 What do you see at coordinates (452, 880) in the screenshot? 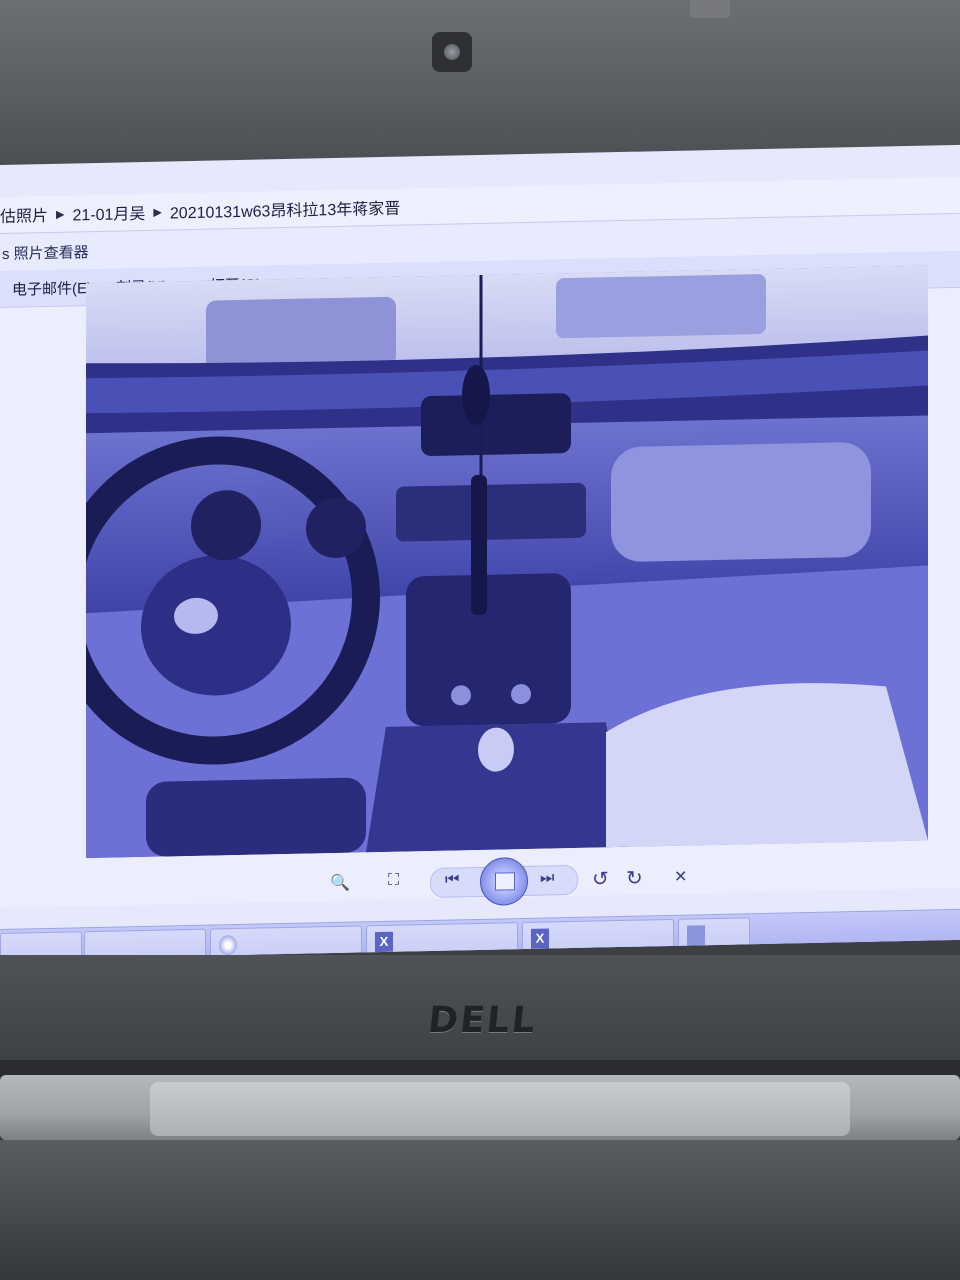
I see `previous-icon: ⏮` at bounding box center [452, 880].